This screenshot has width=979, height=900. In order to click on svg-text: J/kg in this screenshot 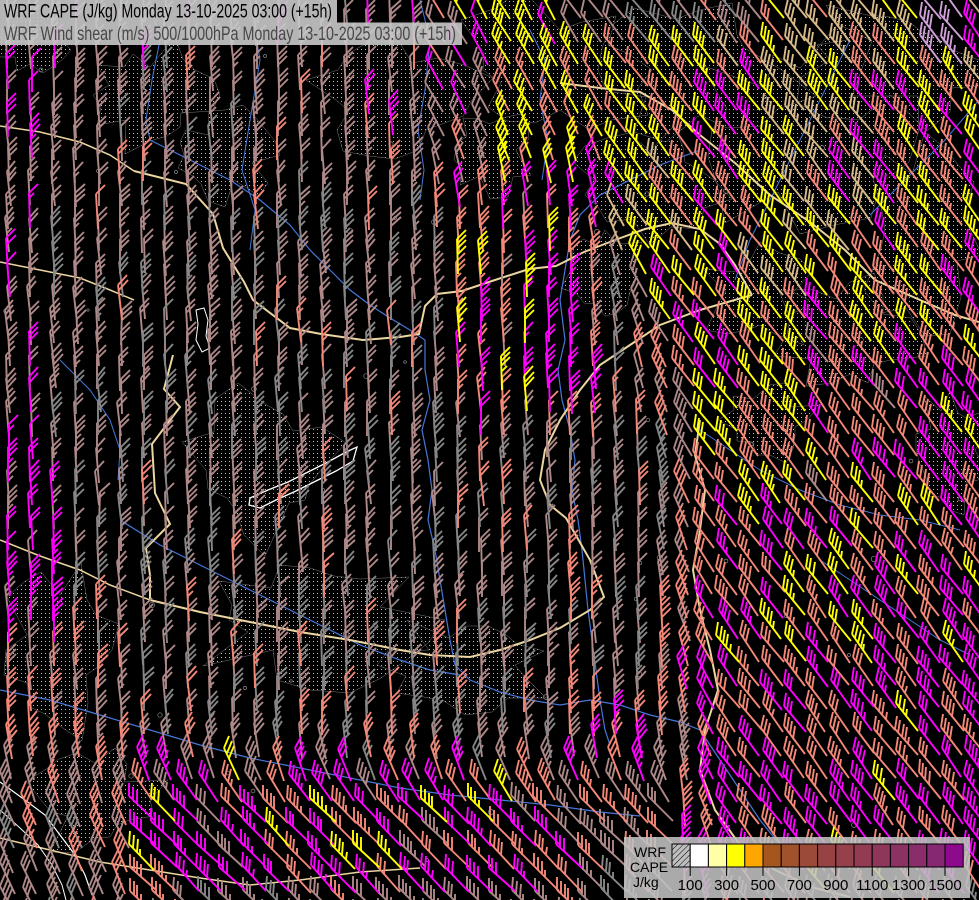, I will do `click(646, 882)`.